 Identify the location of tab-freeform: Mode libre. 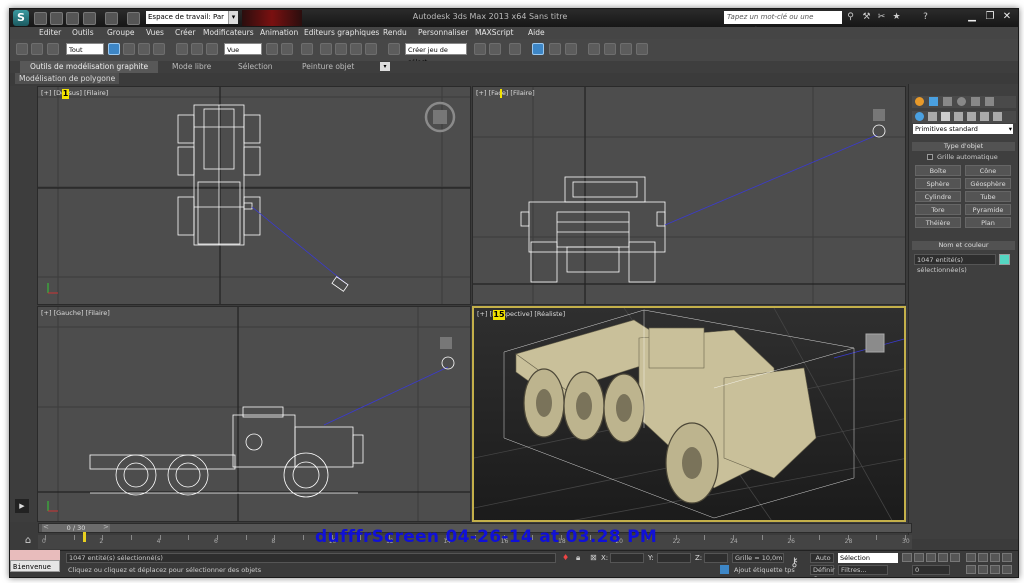
(191, 67).